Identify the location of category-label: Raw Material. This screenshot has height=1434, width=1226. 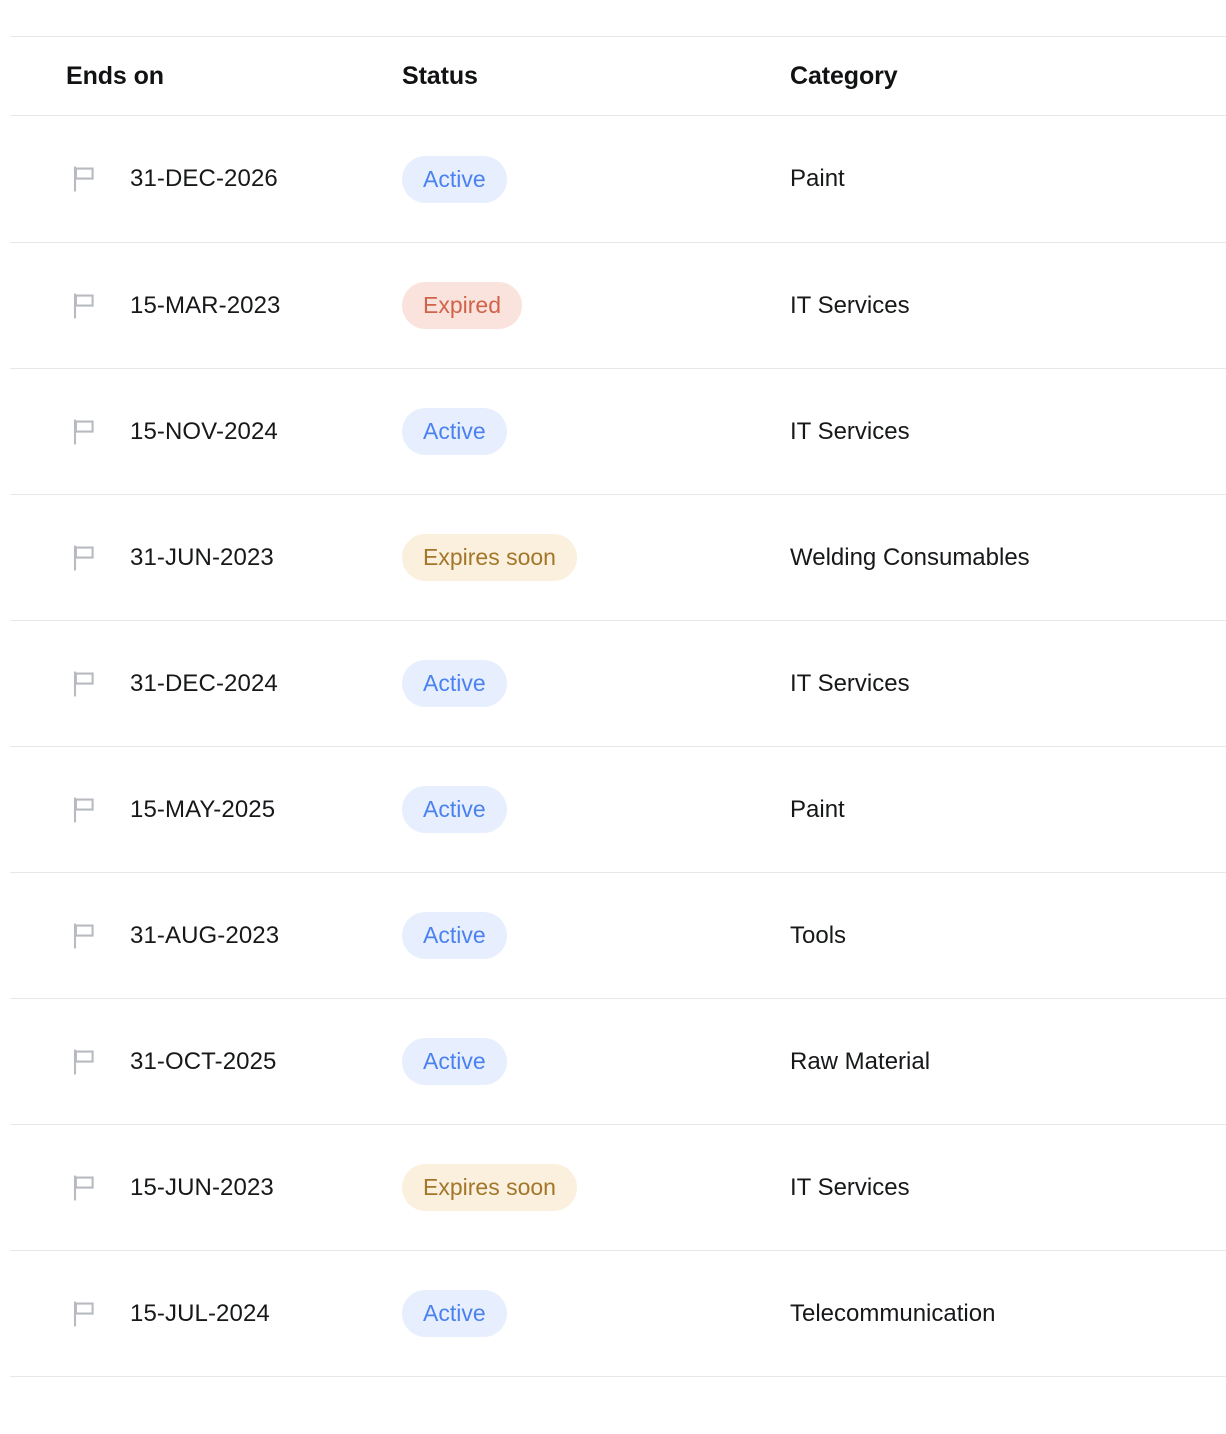
(860, 1061).